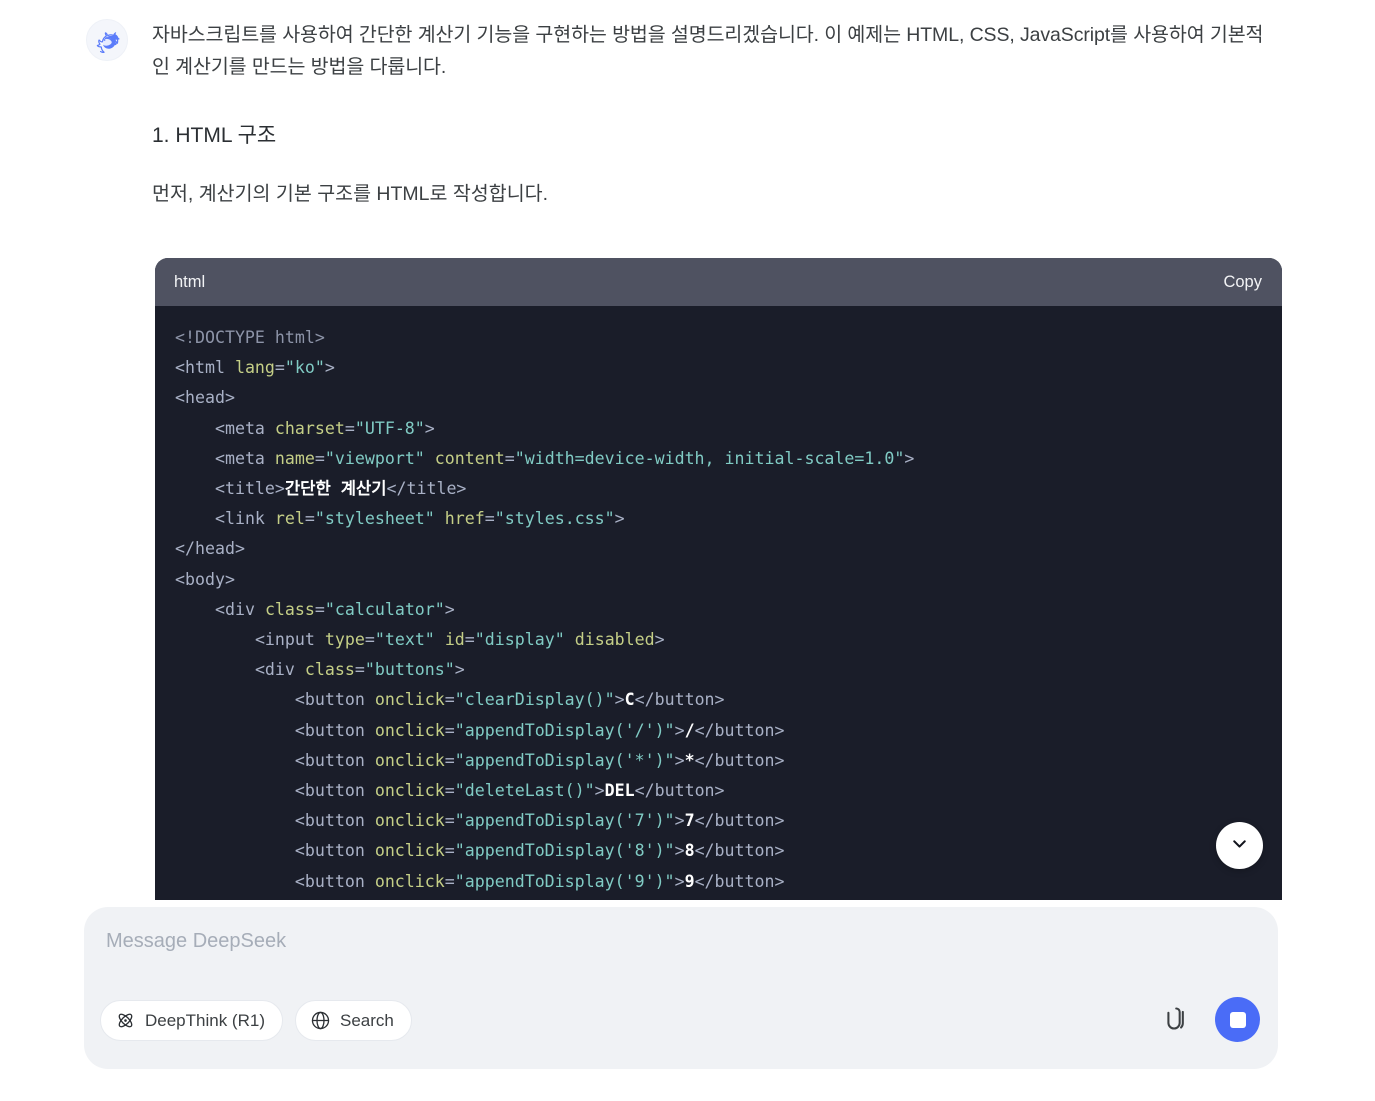 The image size is (1375, 1101). I want to click on paperclip-icon, so click(1180, 1019).